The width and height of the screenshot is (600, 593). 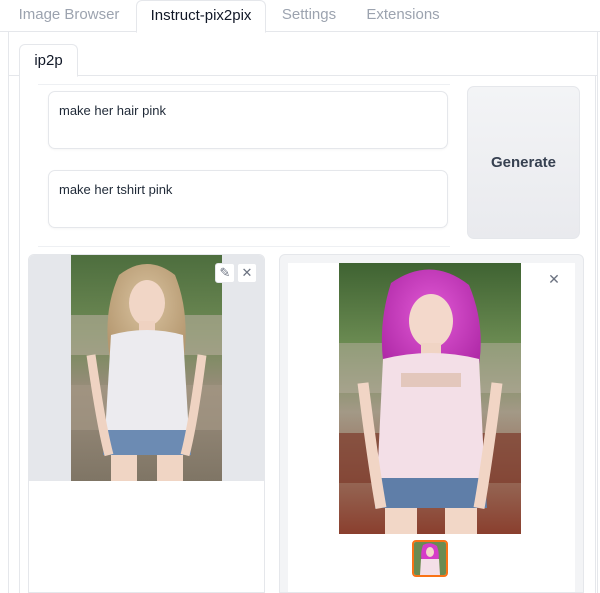 What do you see at coordinates (69, 16) in the screenshot?
I see `tab-image-browser: Image Browser` at bounding box center [69, 16].